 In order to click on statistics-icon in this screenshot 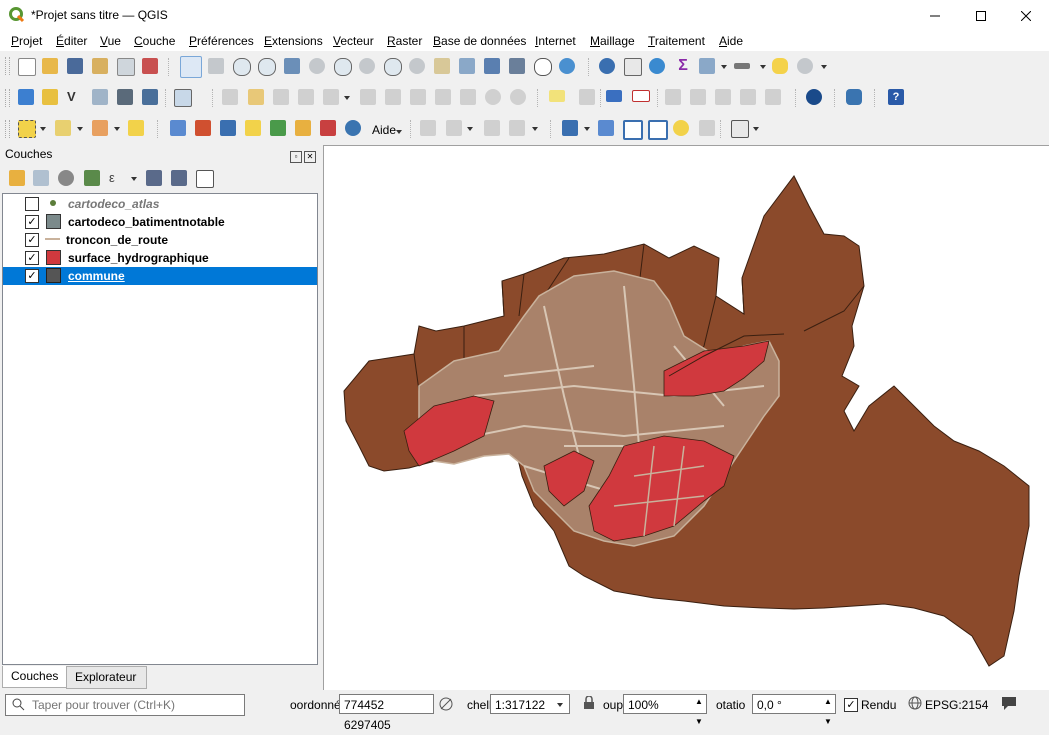, I will do `click(203, 128)`.